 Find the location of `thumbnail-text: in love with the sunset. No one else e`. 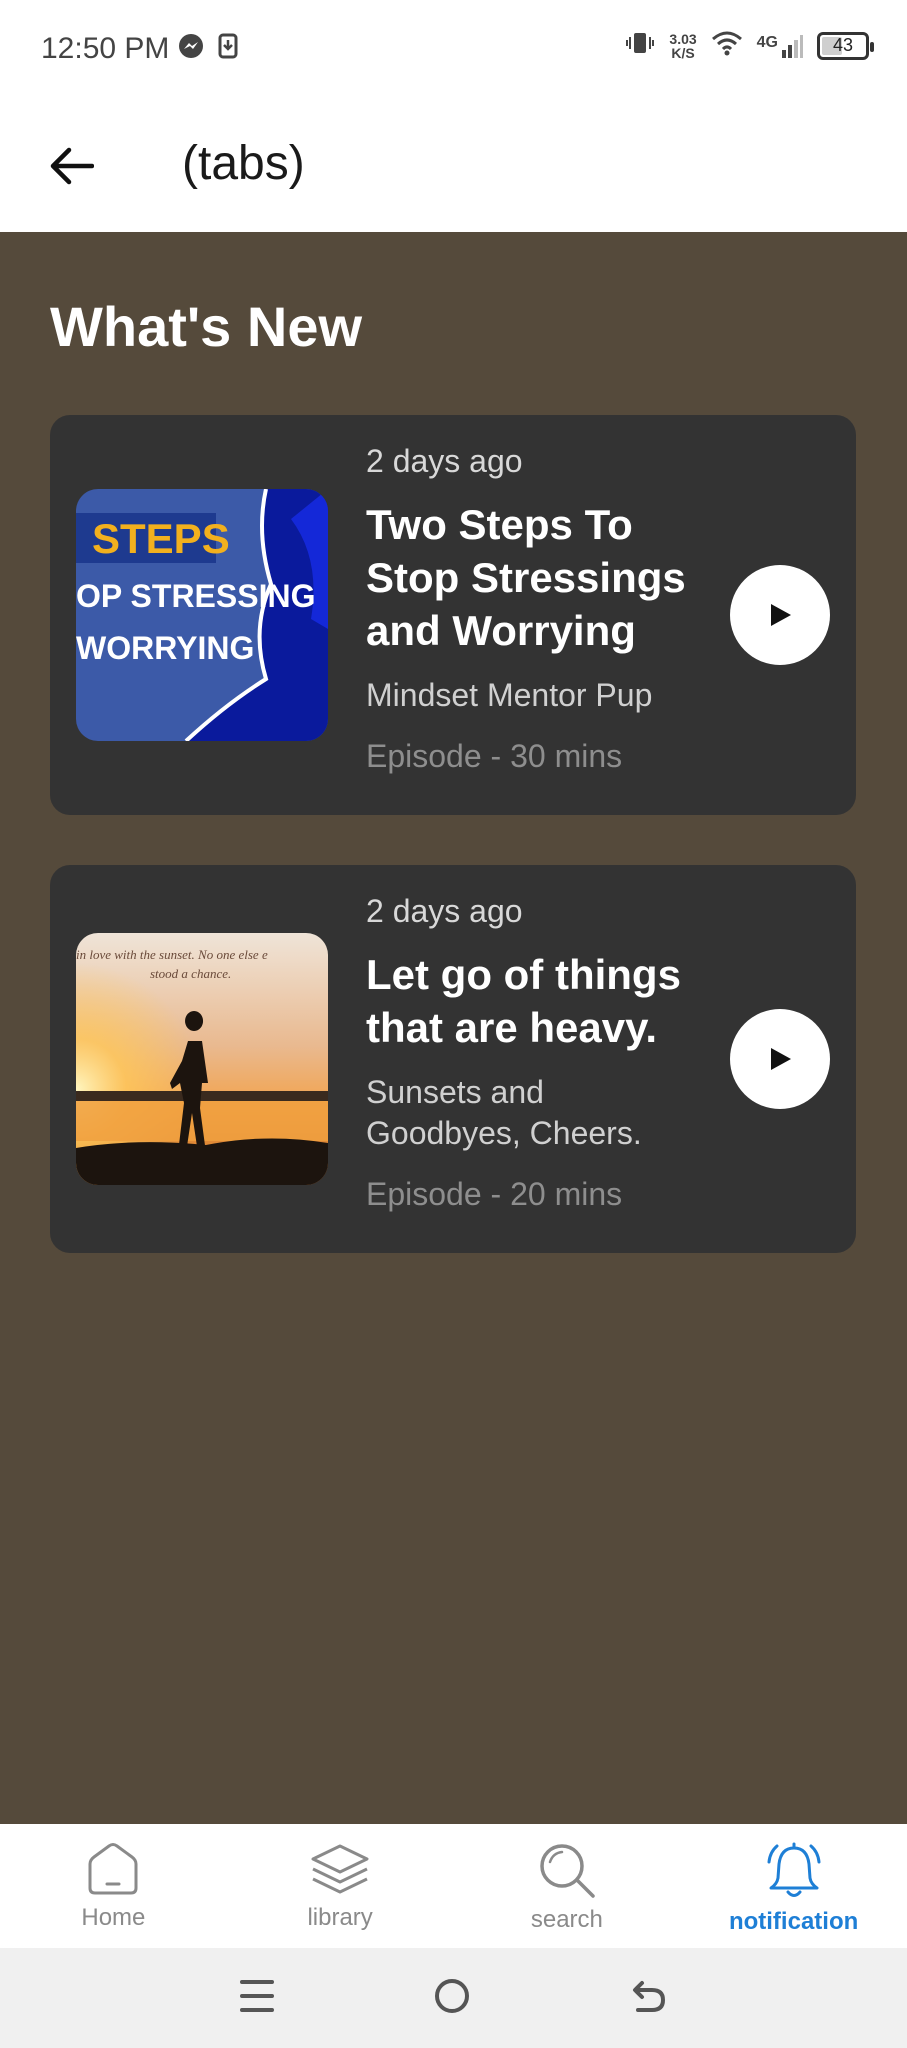

thumbnail-text: in love with the sunset. No one else e is located at coordinates (172, 954).